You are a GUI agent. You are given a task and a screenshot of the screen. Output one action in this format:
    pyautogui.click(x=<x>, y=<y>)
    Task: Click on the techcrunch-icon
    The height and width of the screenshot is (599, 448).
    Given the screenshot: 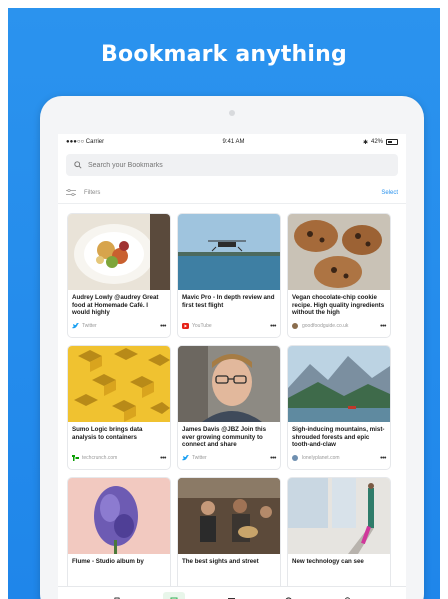 What is the action you would take?
    pyautogui.click(x=75, y=458)
    